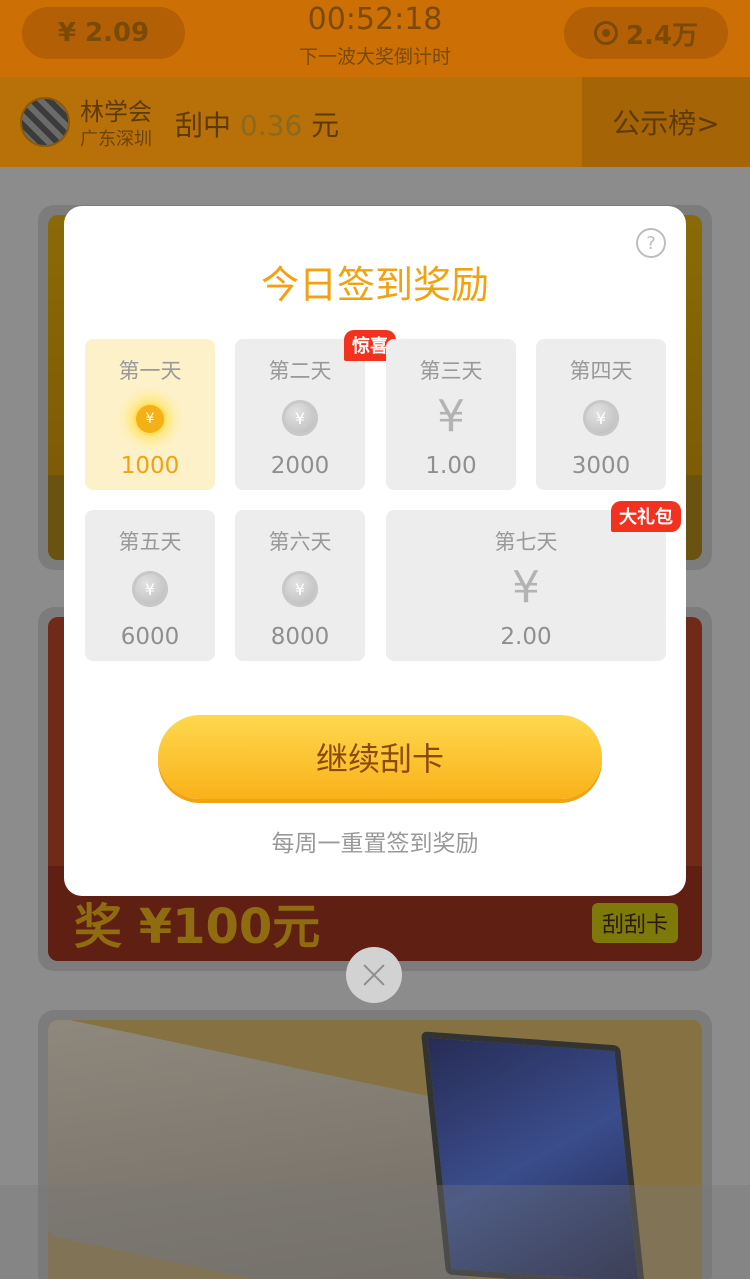 The width and height of the screenshot is (750, 1279). What do you see at coordinates (601, 371) in the screenshot?
I see `day-label: 第四天` at bounding box center [601, 371].